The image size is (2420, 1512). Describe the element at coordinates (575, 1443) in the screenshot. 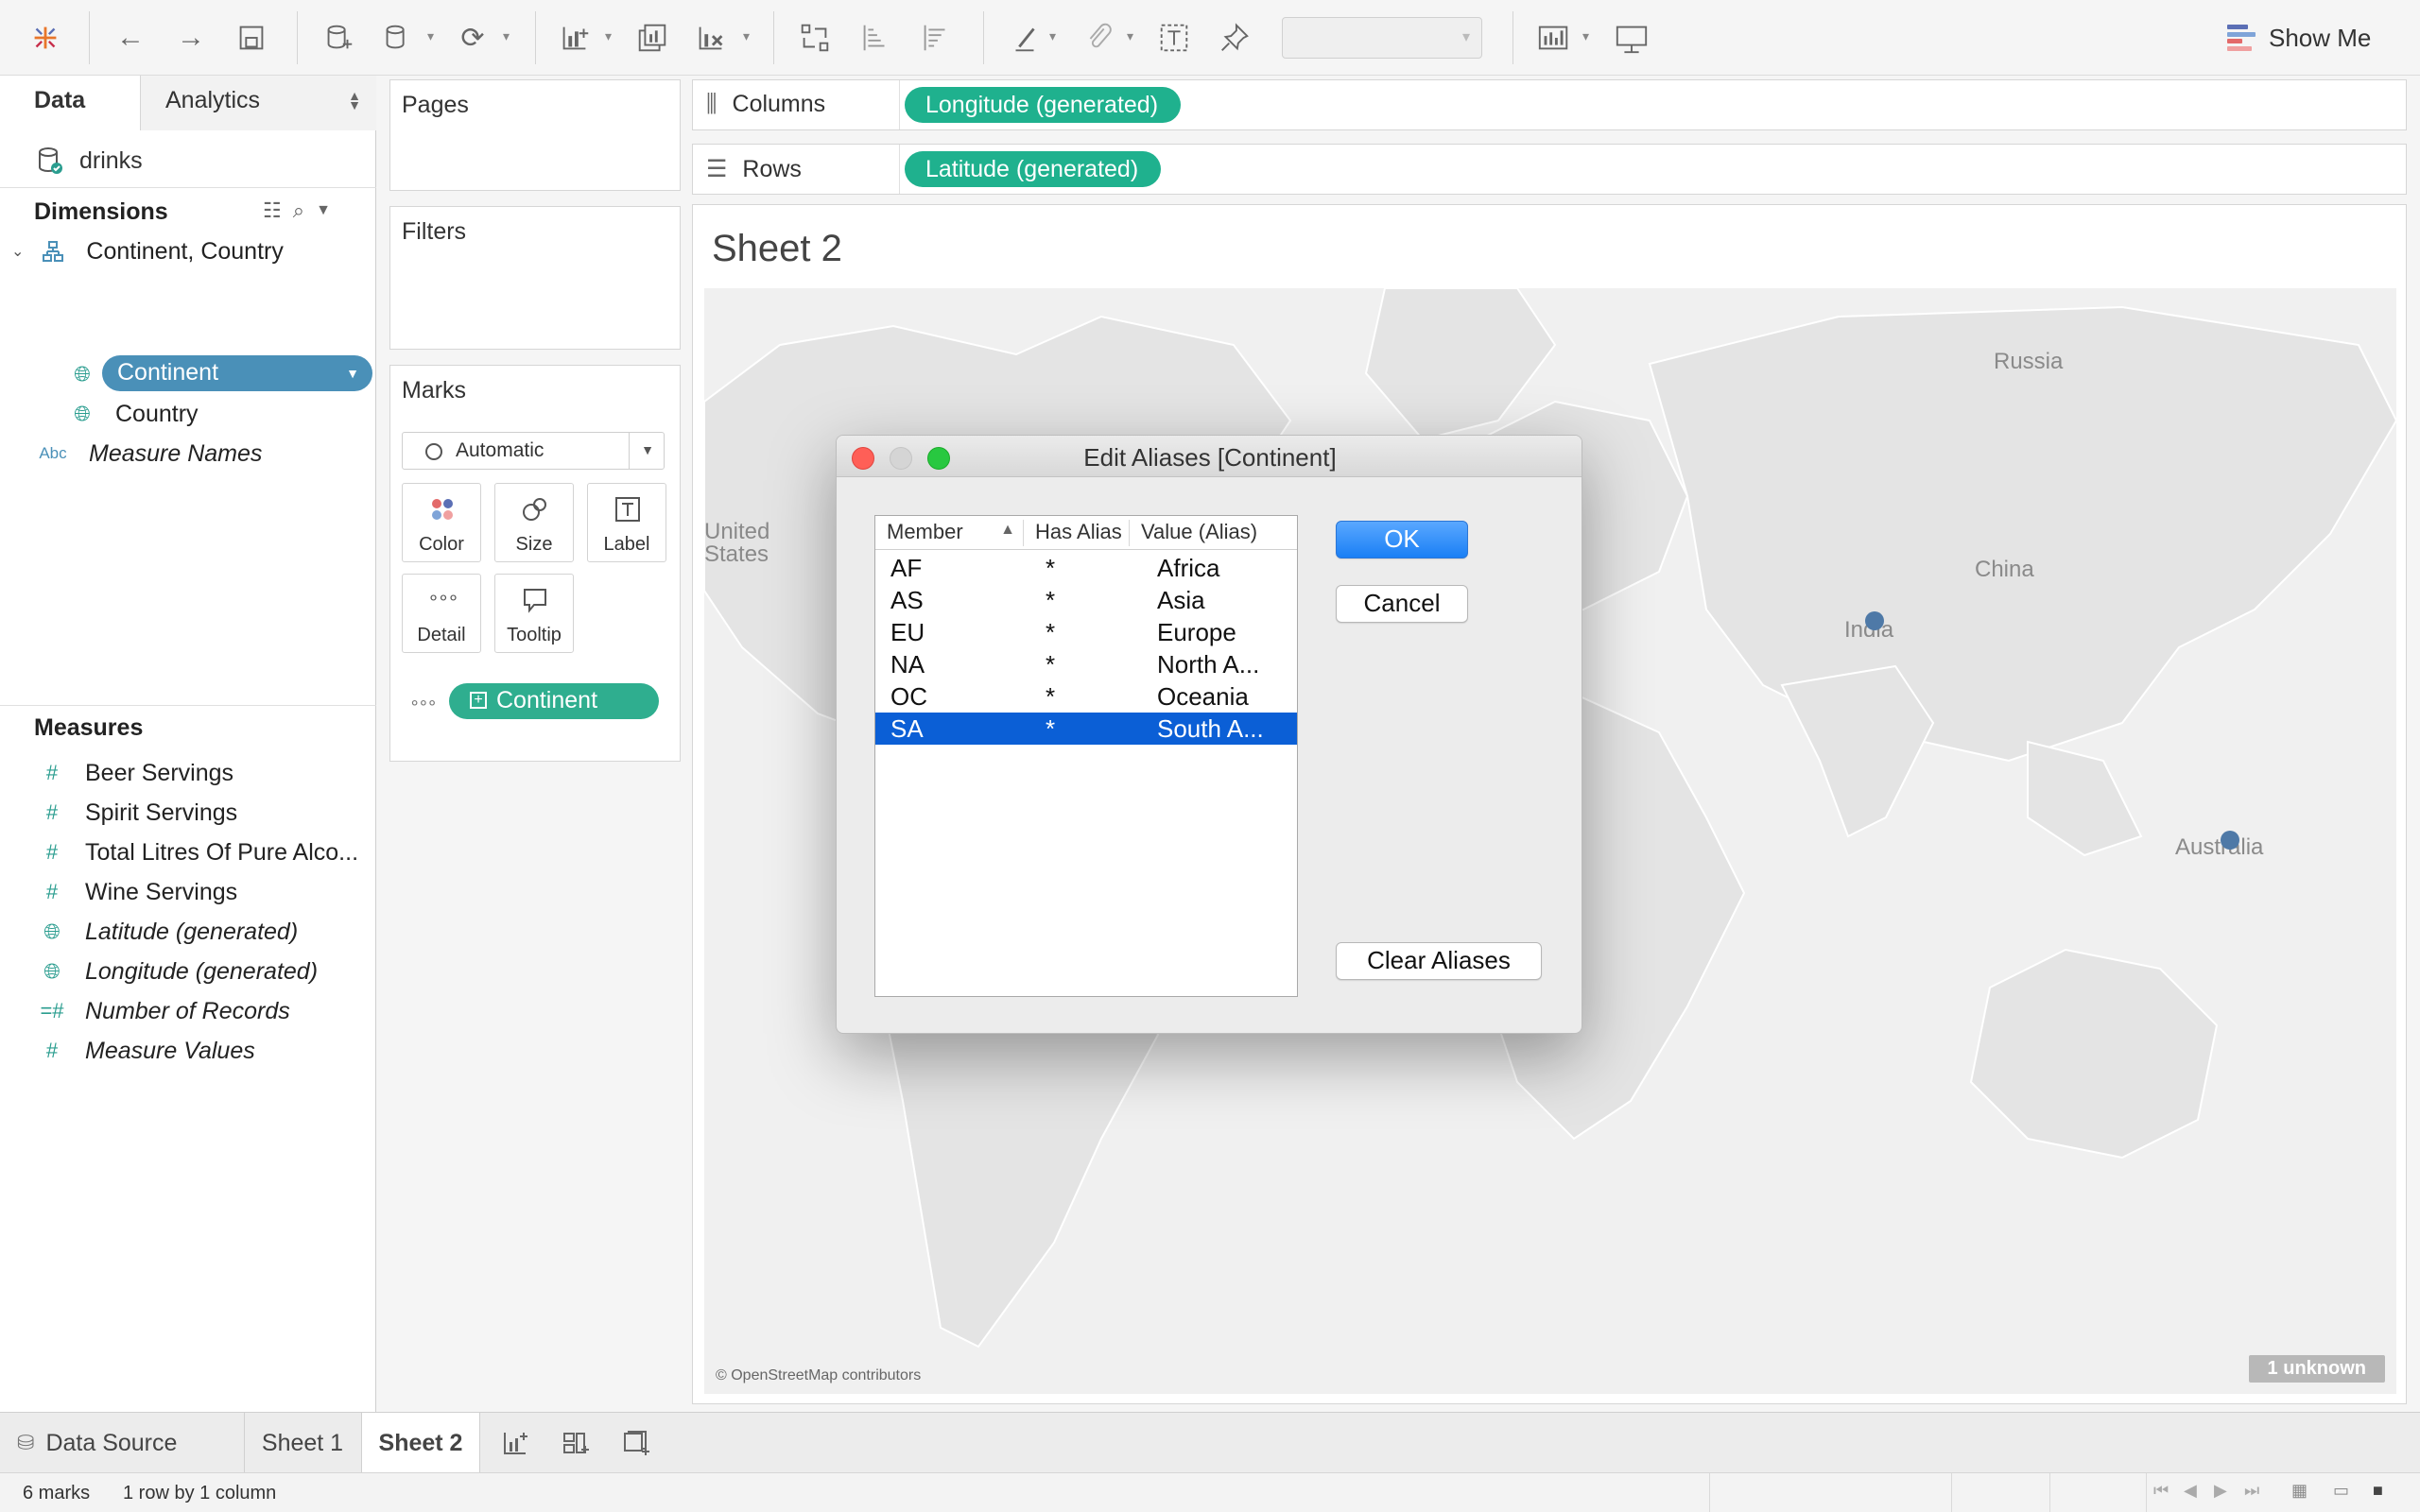

I see `new-dashboard-icon` at that location.